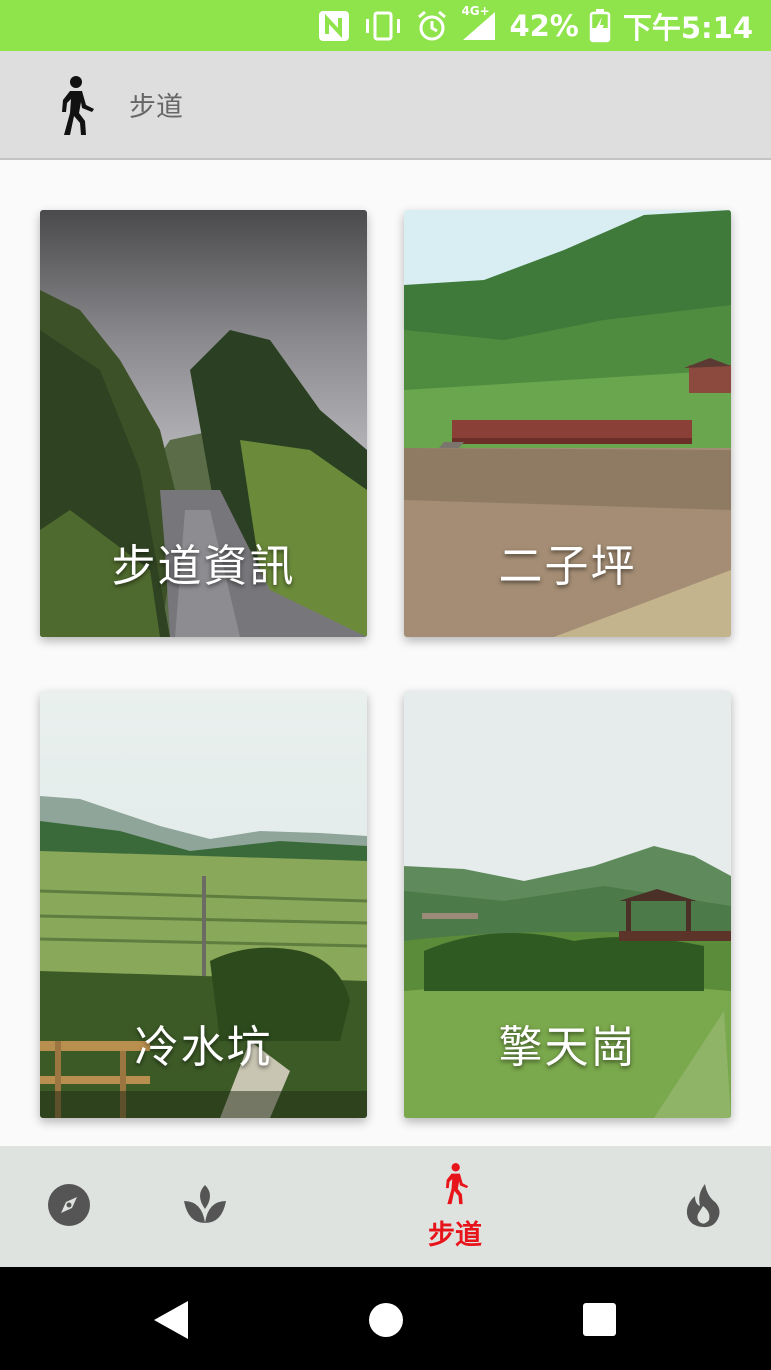  Describe the element at coordinates (203, 1047) in the screenshot. I see `card-label: 冷水坑` at that location.